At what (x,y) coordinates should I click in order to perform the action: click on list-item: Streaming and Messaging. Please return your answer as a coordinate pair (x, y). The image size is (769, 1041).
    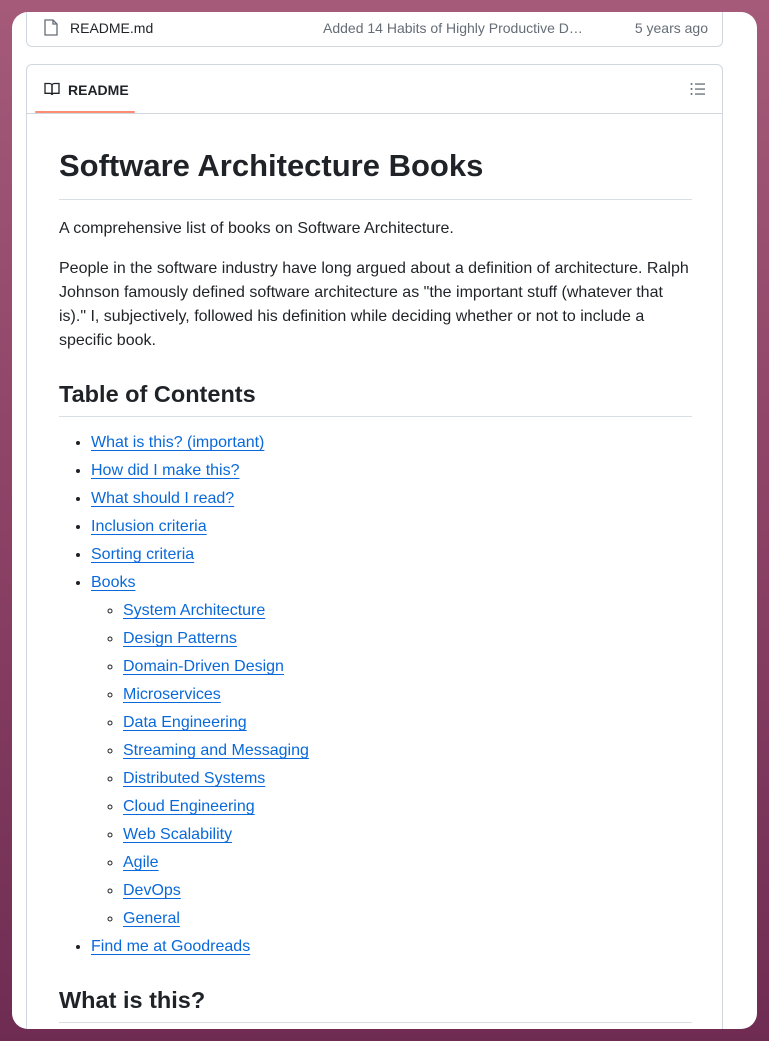
    Looking at the image, I should click on (407, 751).